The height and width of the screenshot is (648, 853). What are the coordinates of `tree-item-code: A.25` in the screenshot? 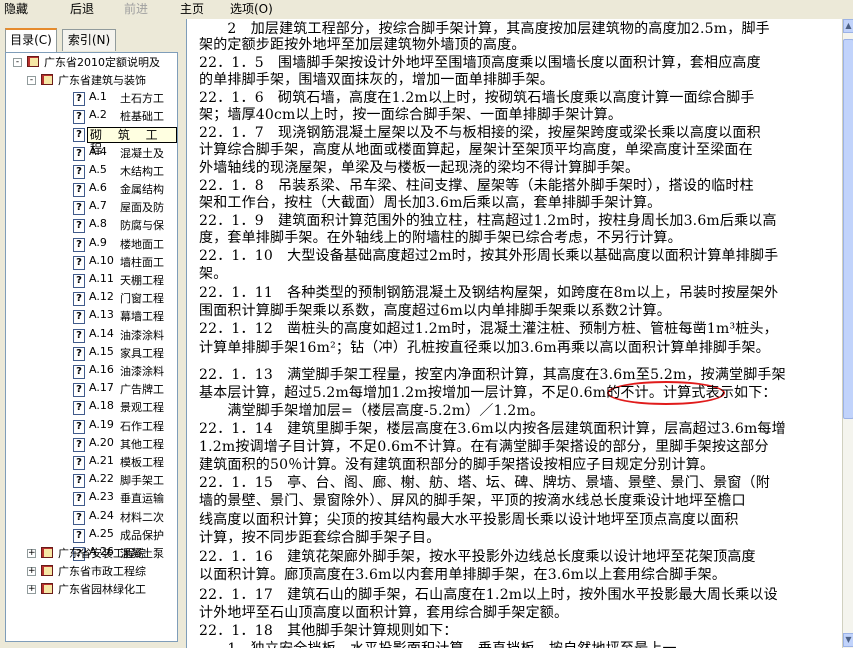 It's located at (101, 533).